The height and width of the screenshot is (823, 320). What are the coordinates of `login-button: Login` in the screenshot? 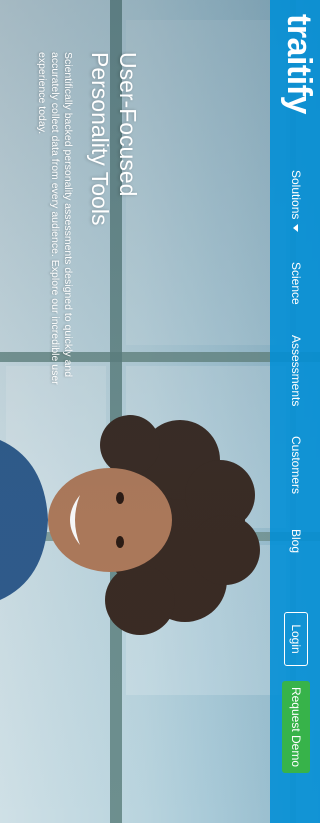 It's located at (296, 639).